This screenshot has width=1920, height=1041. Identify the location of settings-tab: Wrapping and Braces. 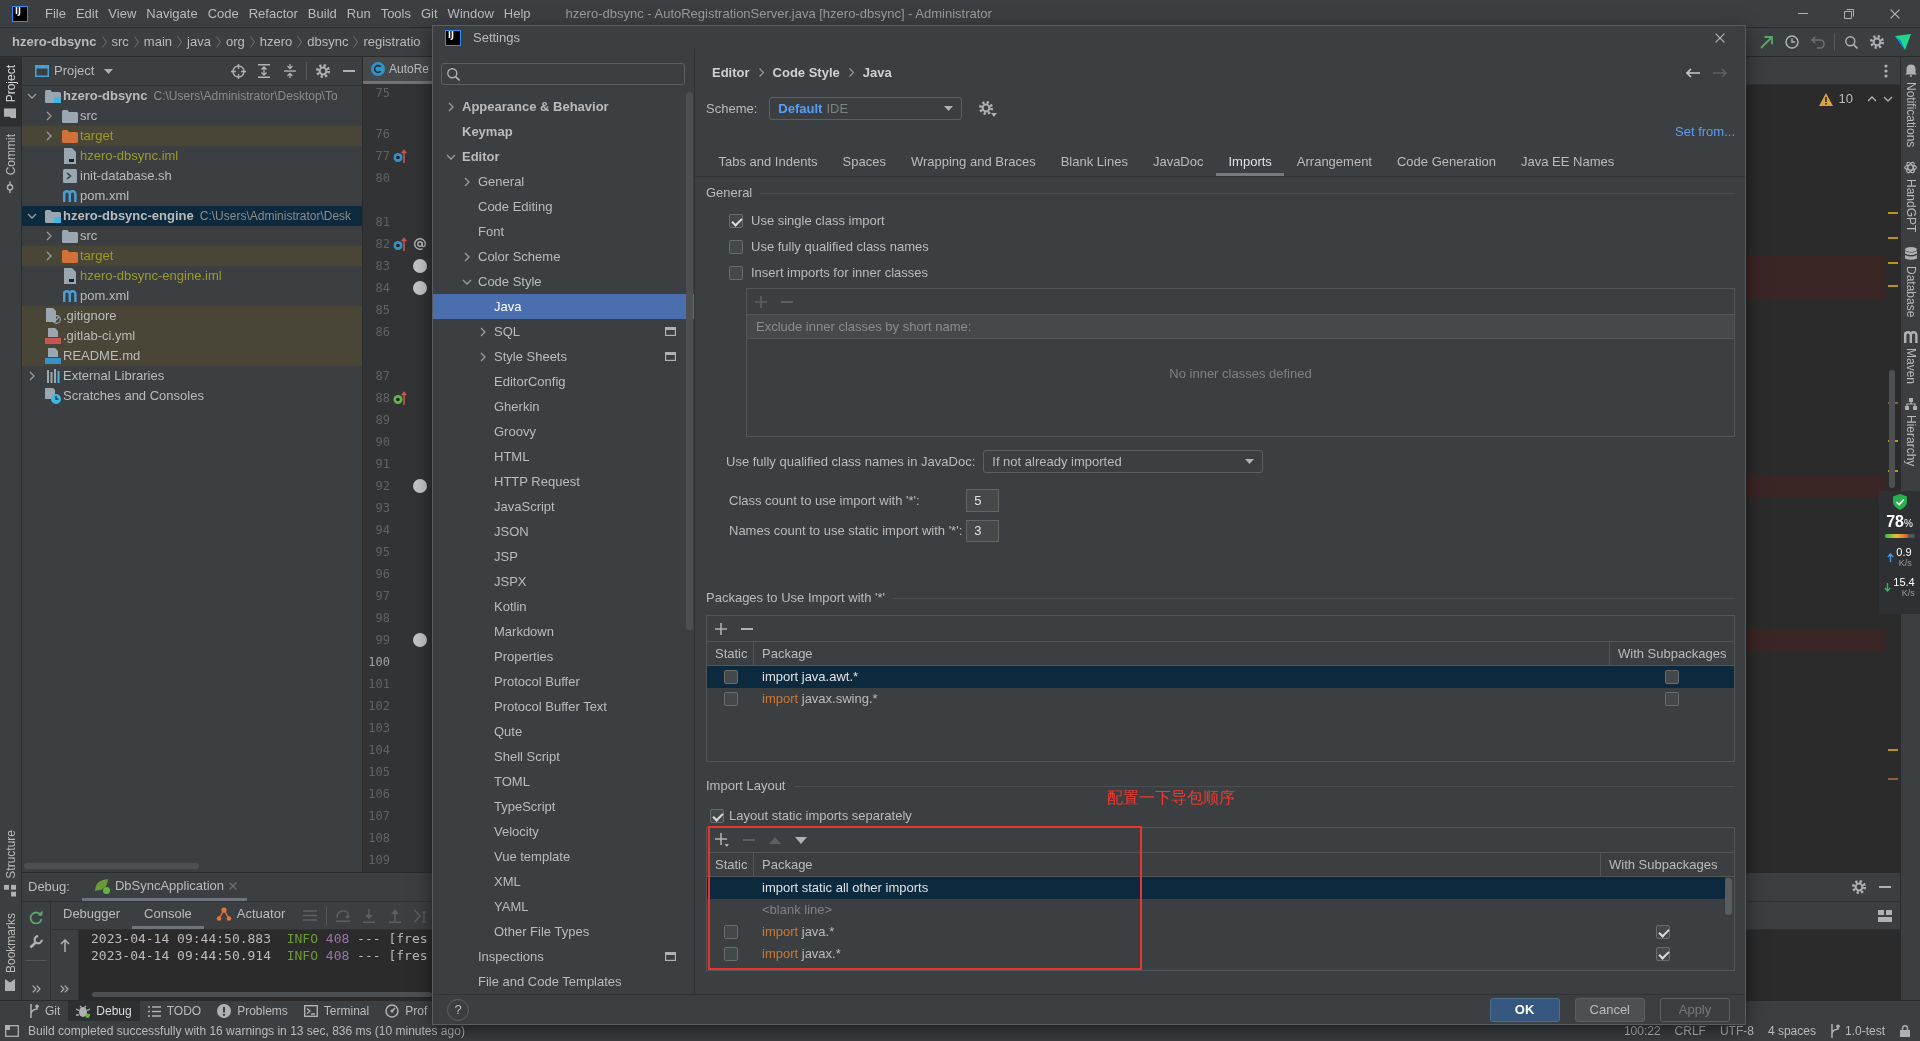
(973, 159).